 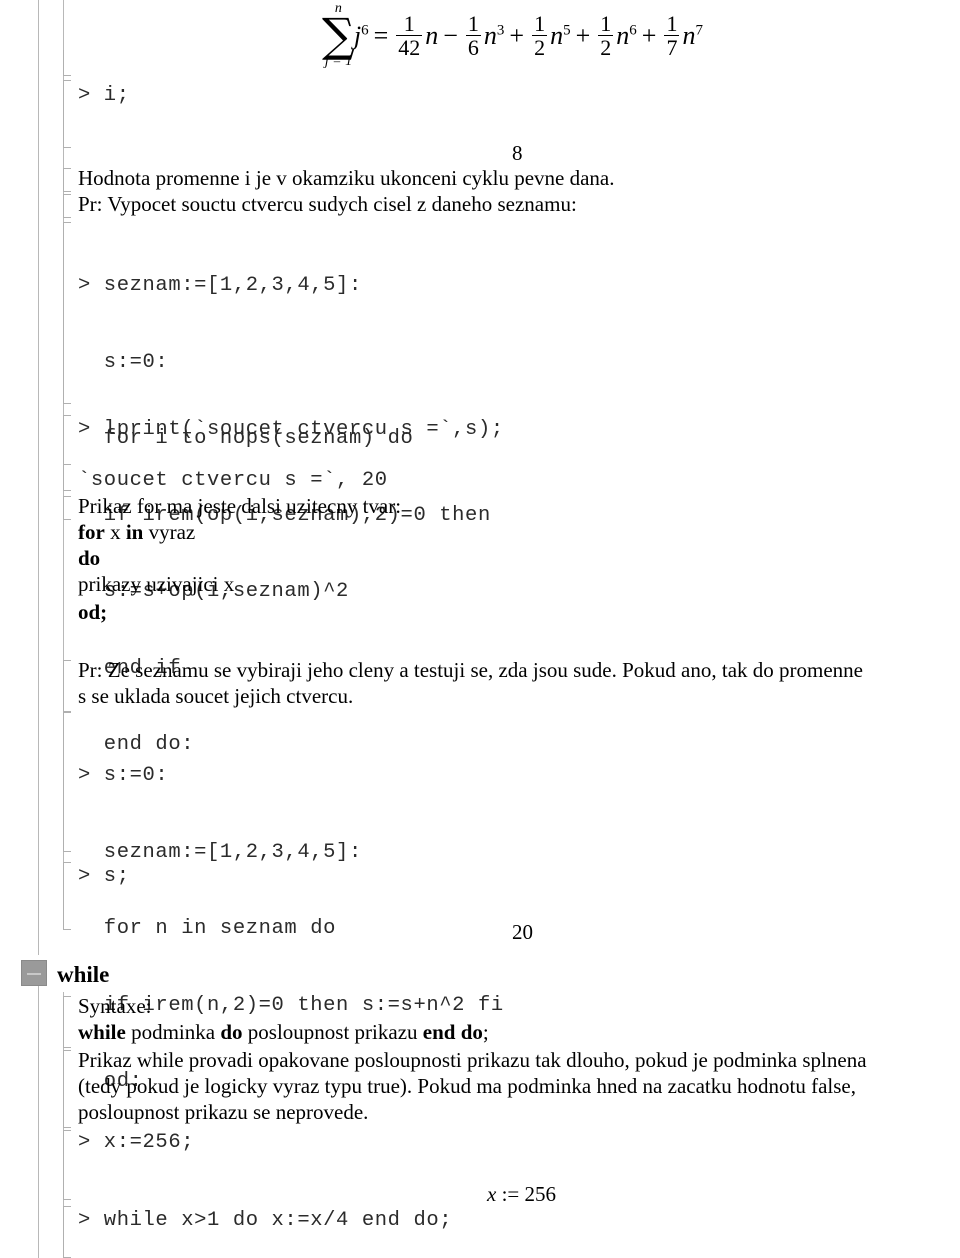 What do you see at coordinates (649, 35) in the screenshot?
I see `term-5-sign: +` at bounding box center [649, 35].